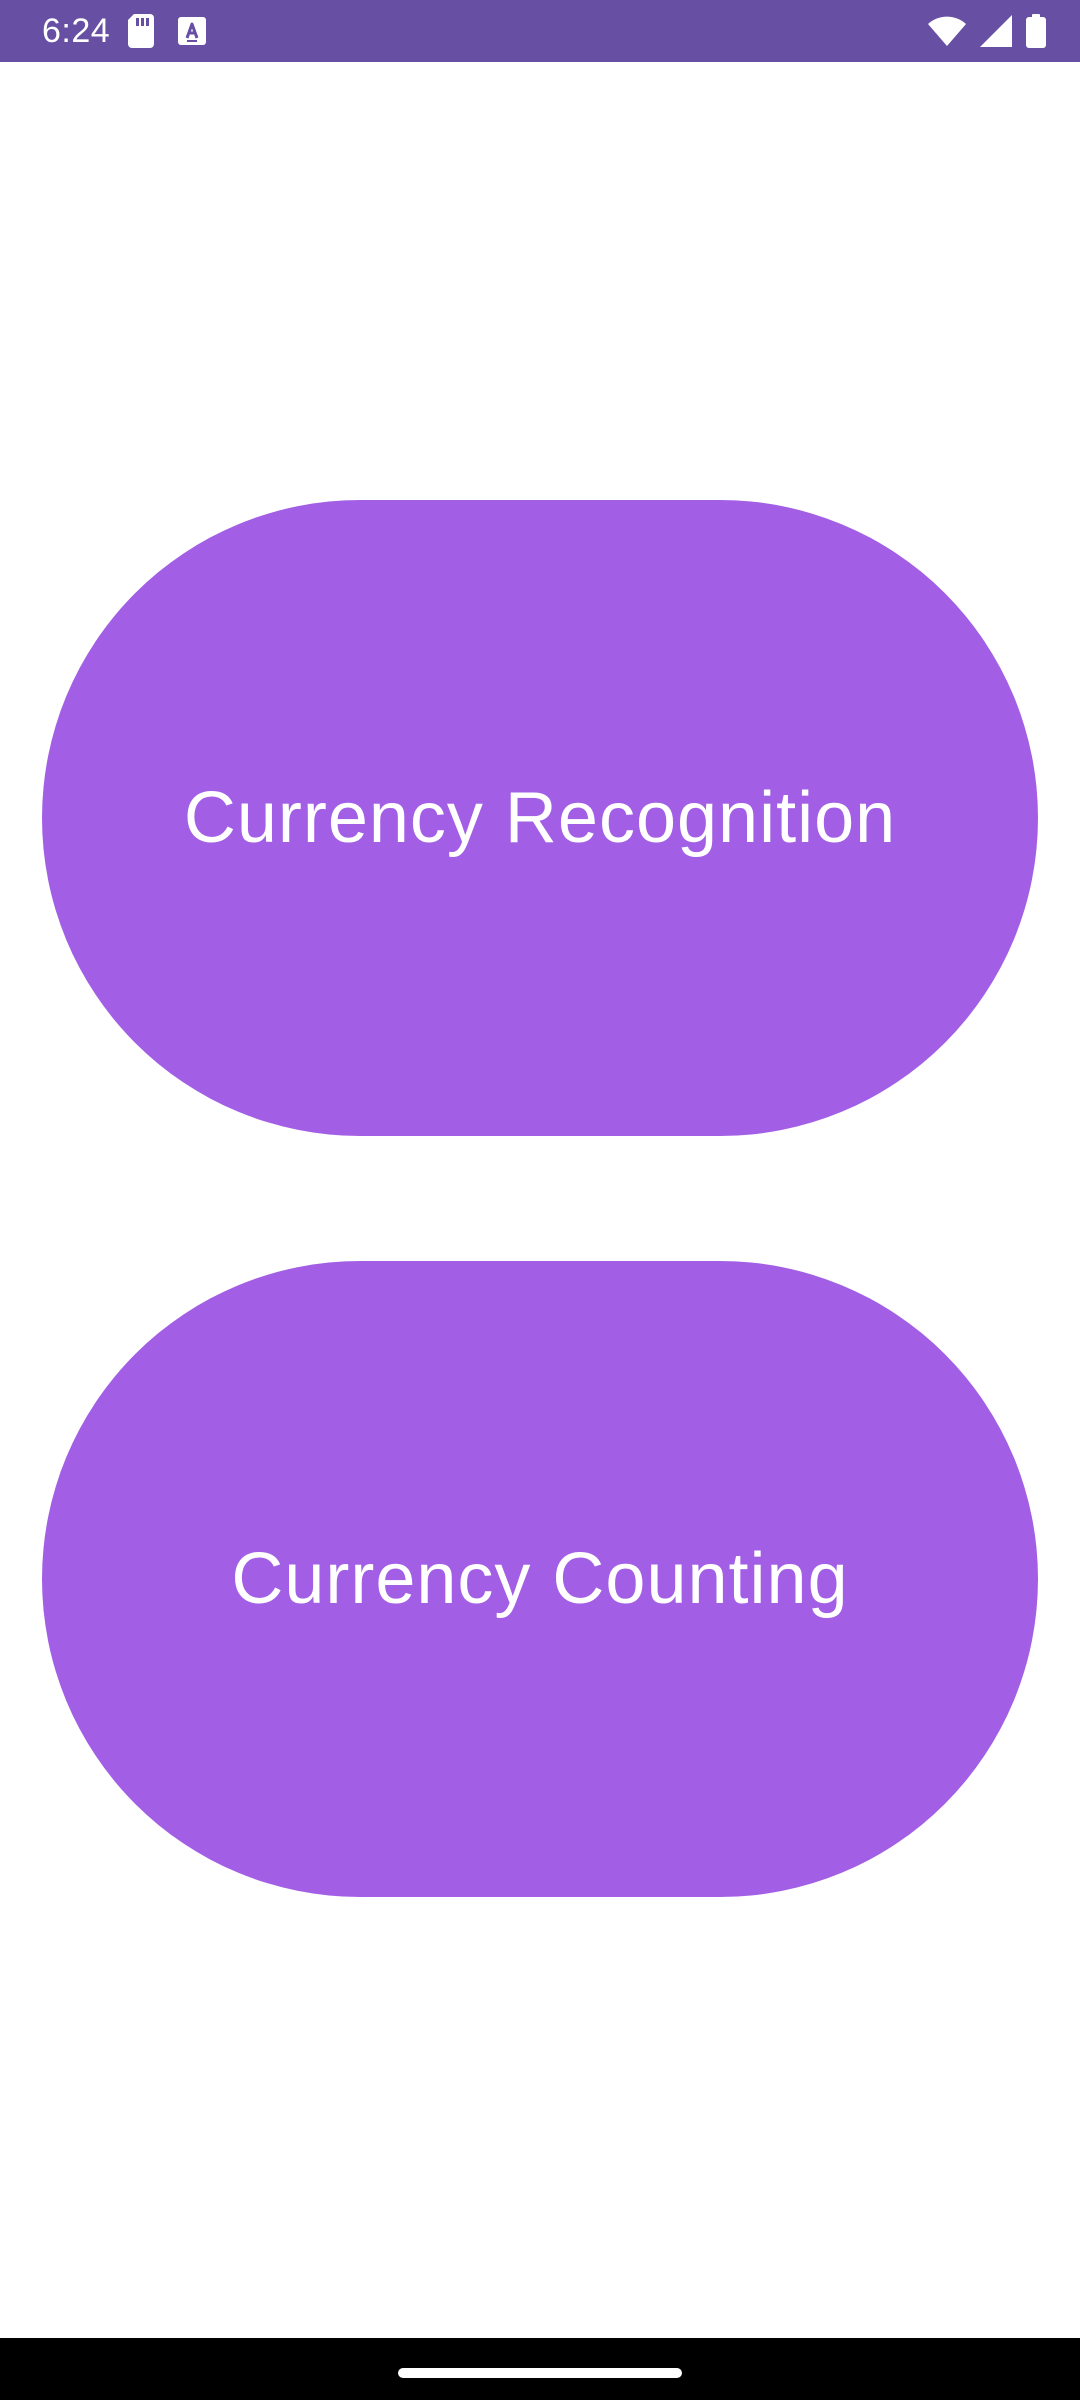 The image size is (1080, 2400). What do you see at coordinates (540, 2373) in the screenshot?
I see `home-gesture-handle` at bounding box center [540, 2373].